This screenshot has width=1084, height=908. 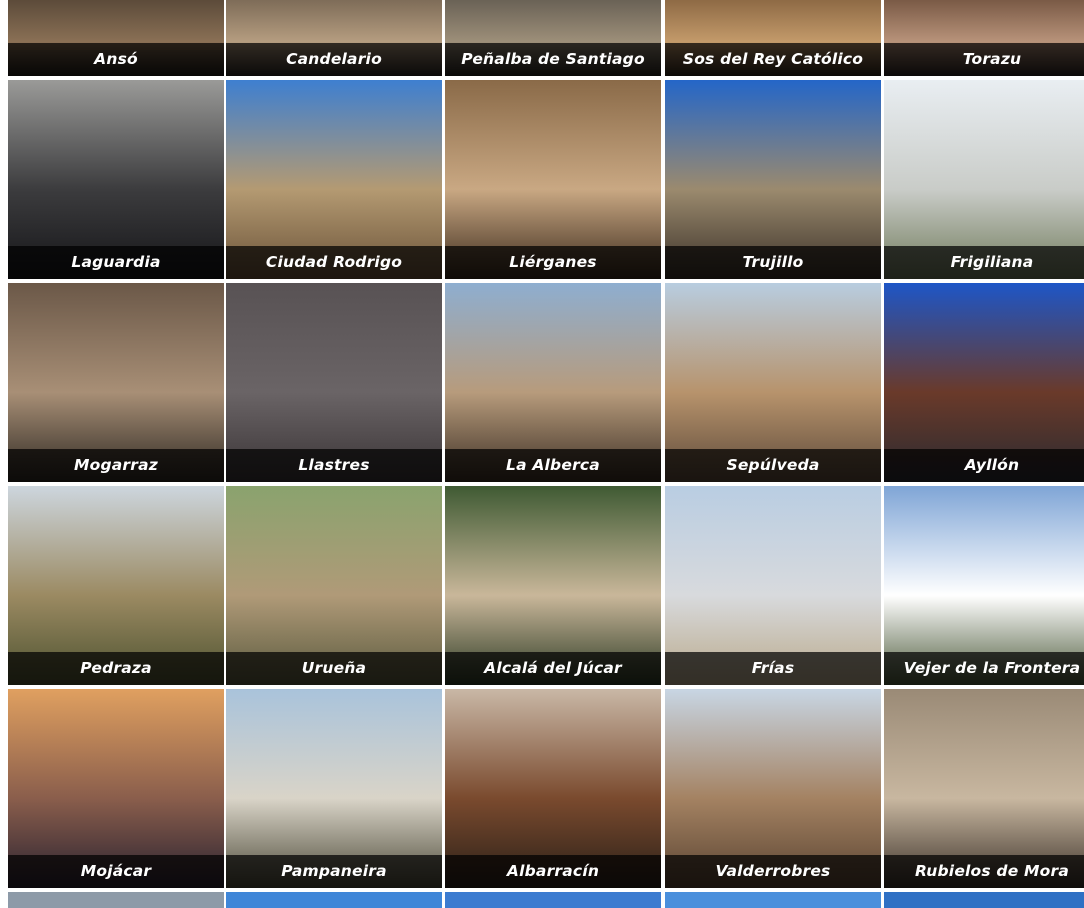 What do you see at coordinates (334, 871) in the screenshot?
I see `village-name: Pampaneira` at bounding box center [334, 871].